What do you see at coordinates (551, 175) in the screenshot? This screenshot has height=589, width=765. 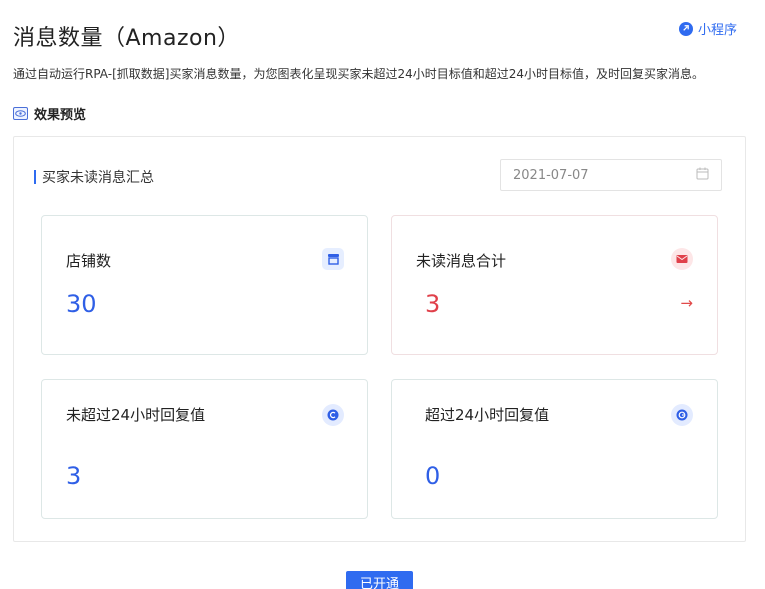 I see `date-value: 2021-07-07` at bounding box center [551, 175].